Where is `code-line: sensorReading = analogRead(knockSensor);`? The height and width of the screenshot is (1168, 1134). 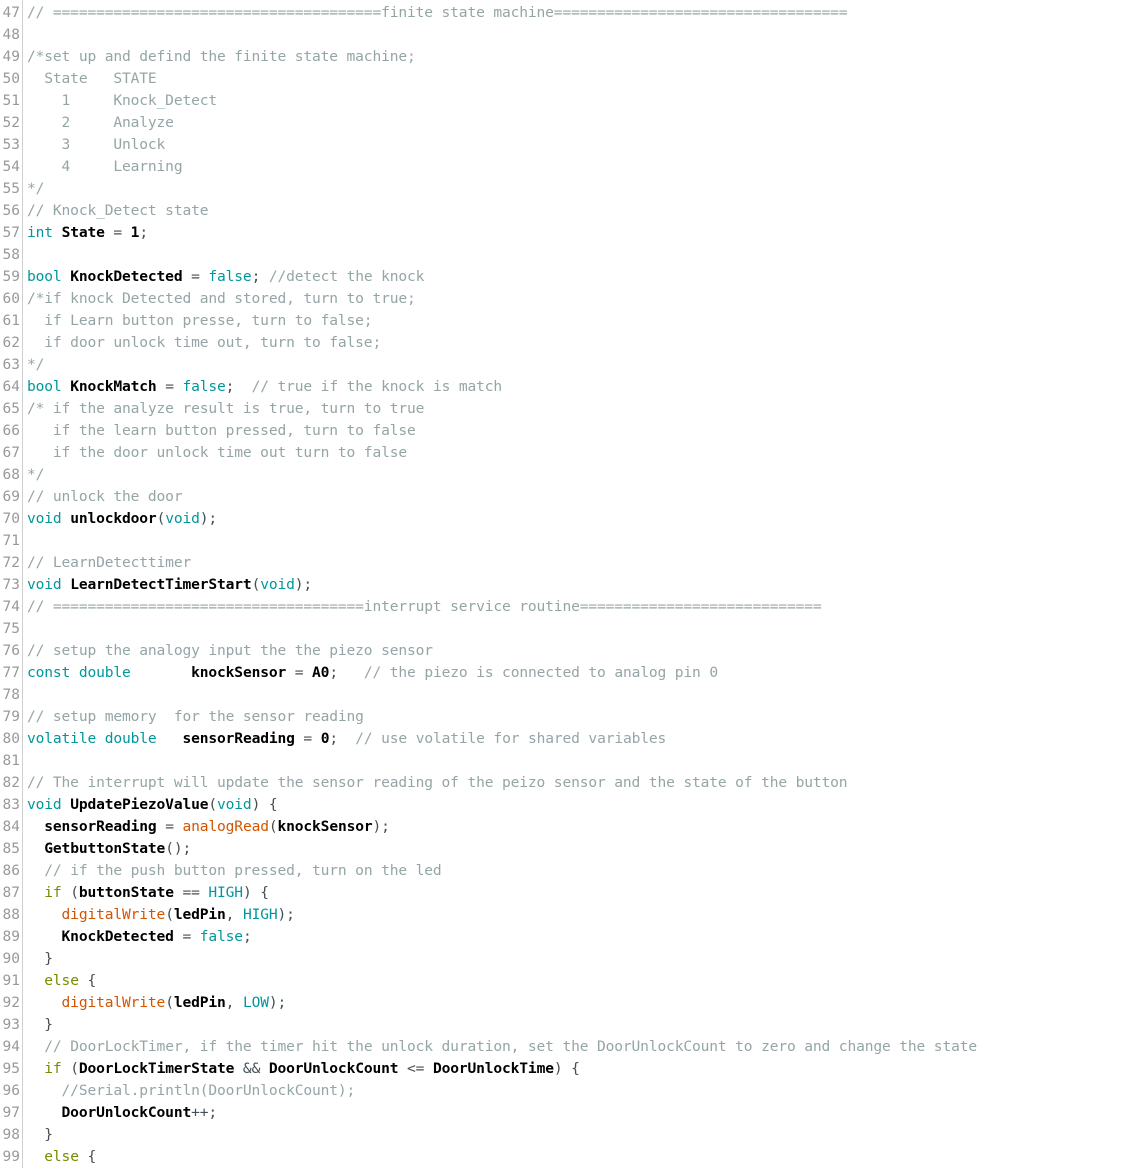 code-line: sensorReading = analogRead(knockSensor); is located at coordinates (580, 827).